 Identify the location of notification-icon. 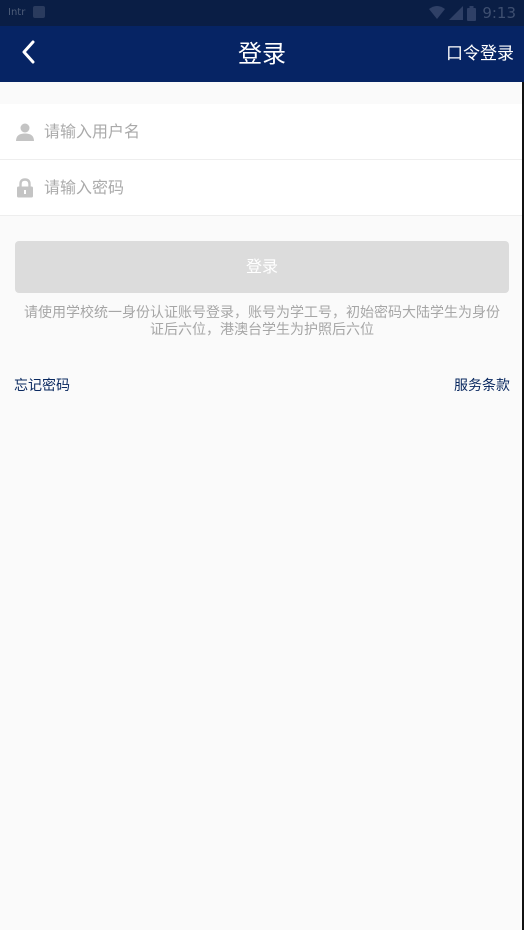
(39, 12).